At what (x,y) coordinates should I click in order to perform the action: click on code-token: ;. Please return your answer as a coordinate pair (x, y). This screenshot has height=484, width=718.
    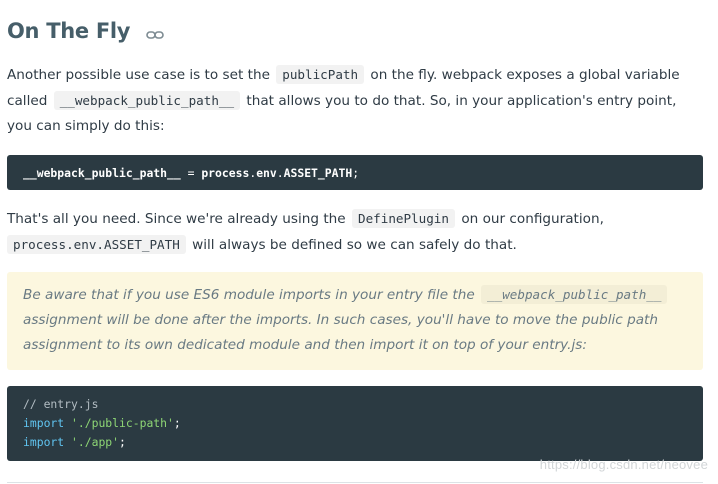
    Looking at the image, I should click on (356, 172).